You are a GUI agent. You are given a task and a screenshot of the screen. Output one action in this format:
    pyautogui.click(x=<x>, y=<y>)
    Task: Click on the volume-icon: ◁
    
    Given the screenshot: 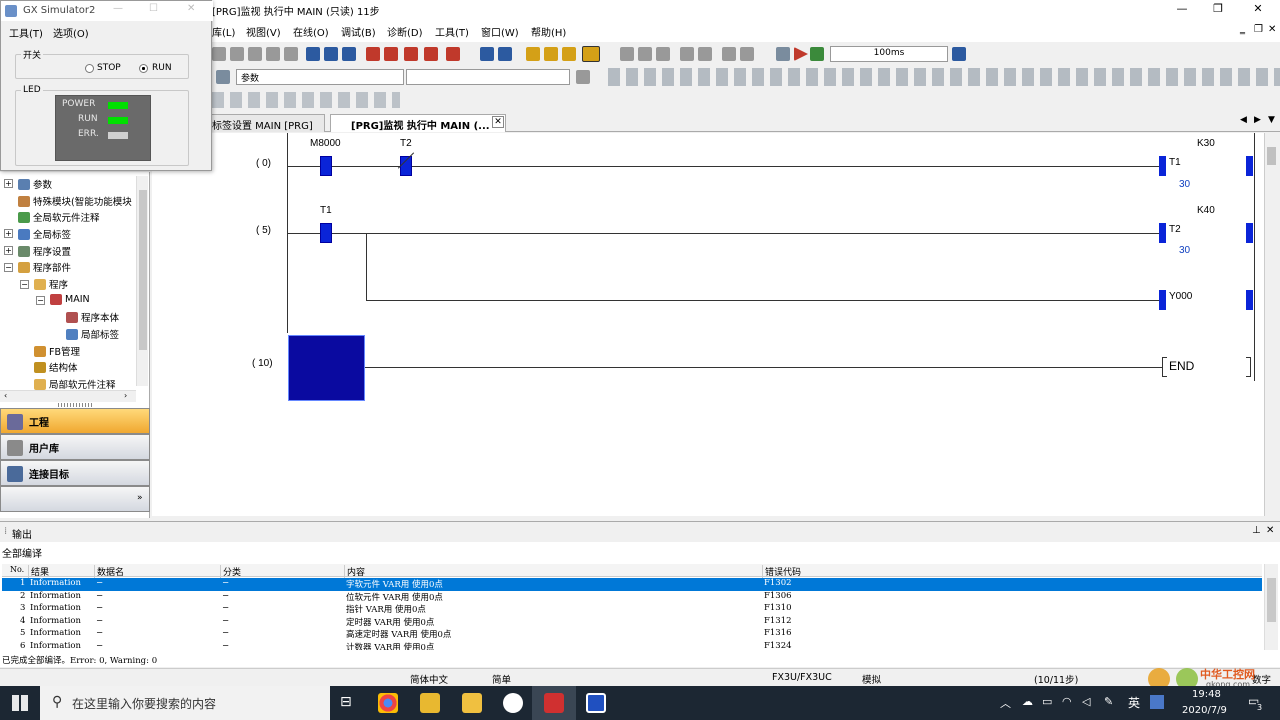 What is the action you would take?
    pyautogui.click(x=1086, y=701)
    